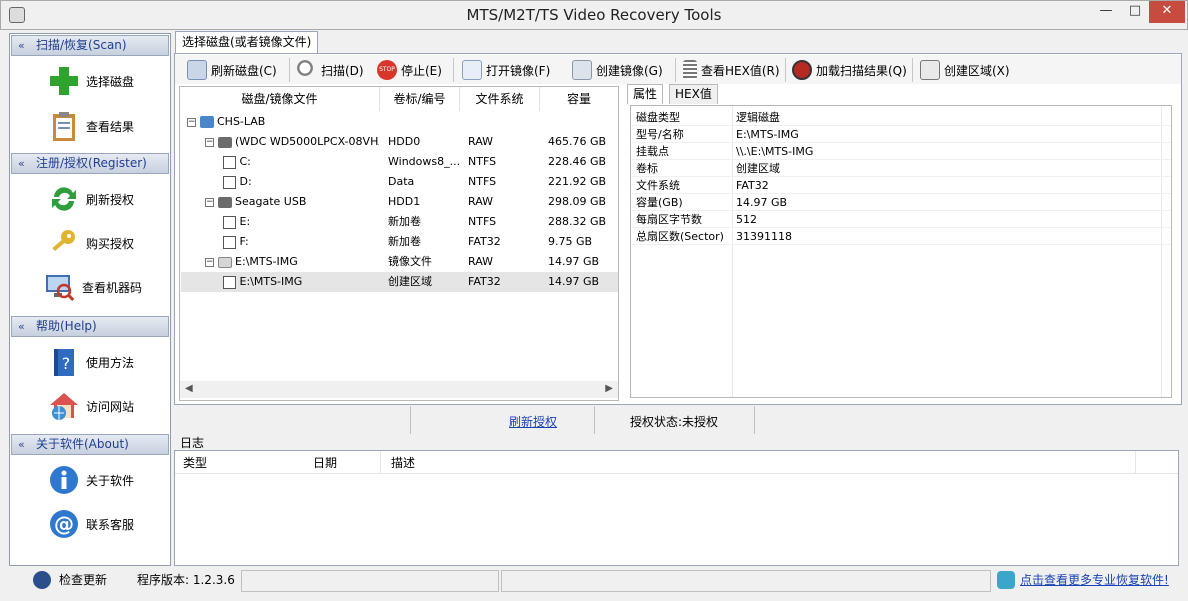 Image resolution: width=1188 pixels, height=601 pixels. Describe the element at coordinates (409, 70) in the screenshot. I see `stop-button: STOP 停止(E)` at that location.